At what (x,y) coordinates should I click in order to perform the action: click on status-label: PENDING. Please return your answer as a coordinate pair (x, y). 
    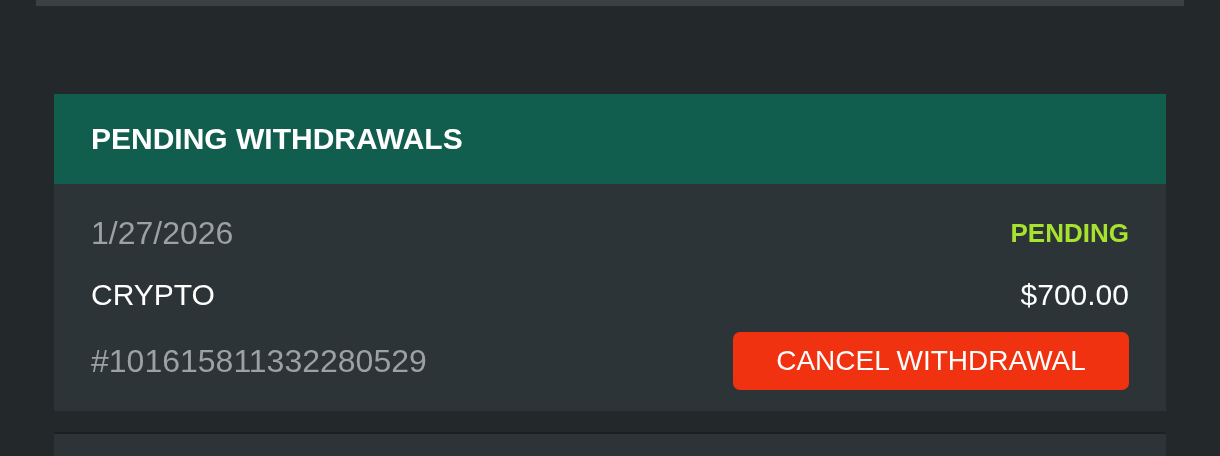
    Looking at the image, I should click on (1069, 233).